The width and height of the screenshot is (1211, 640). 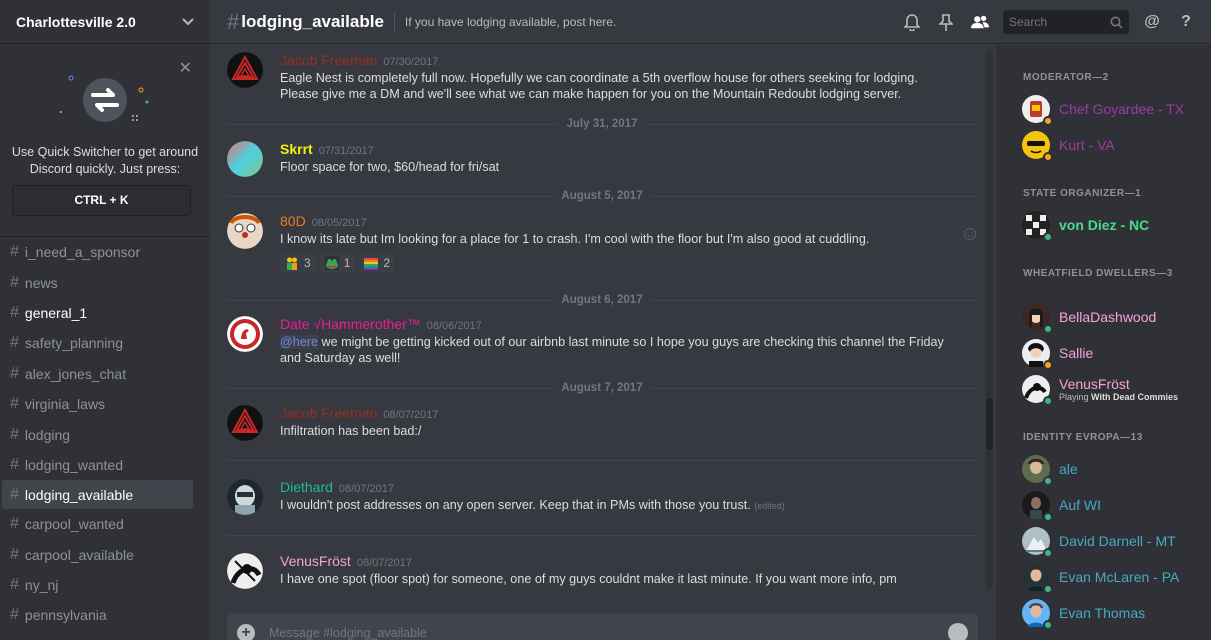 I want to click on member-item: von Diez - NC, so click(x=1086, y=225).